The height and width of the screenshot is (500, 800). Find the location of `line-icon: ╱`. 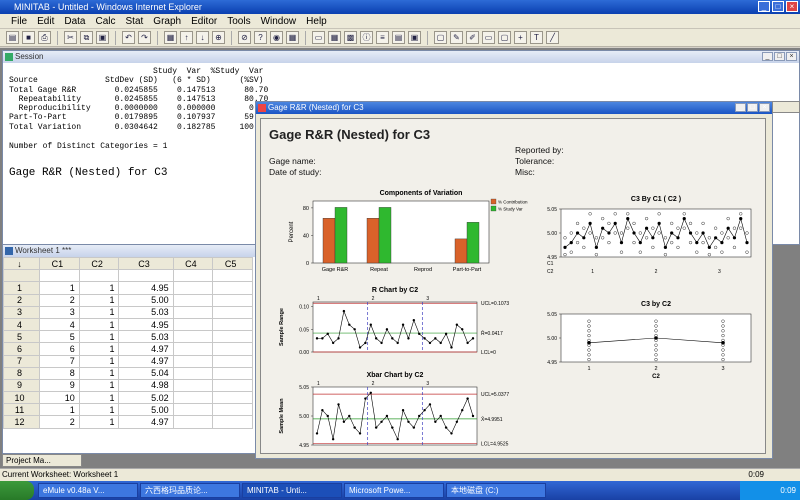

line-icon: ╱ is located at coordinates (552, 37).